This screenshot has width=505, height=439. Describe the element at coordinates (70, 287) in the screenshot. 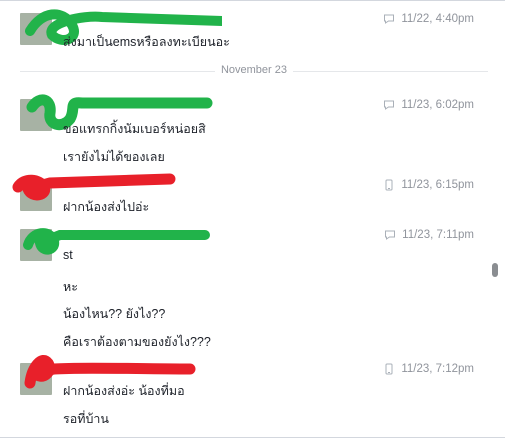

I see `message-text: หะ` at that location.